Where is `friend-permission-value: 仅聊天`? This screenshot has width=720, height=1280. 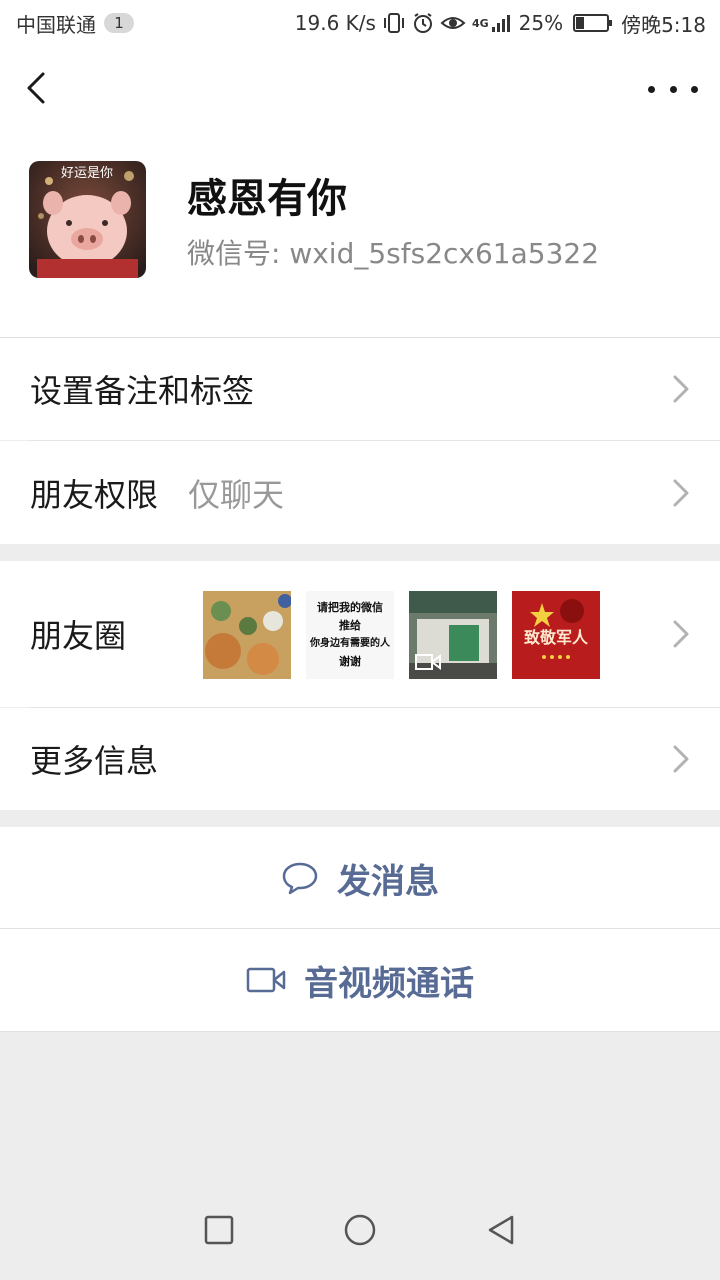
friend-permission-value: 仅聊天 is located at coordinates (236, 494).